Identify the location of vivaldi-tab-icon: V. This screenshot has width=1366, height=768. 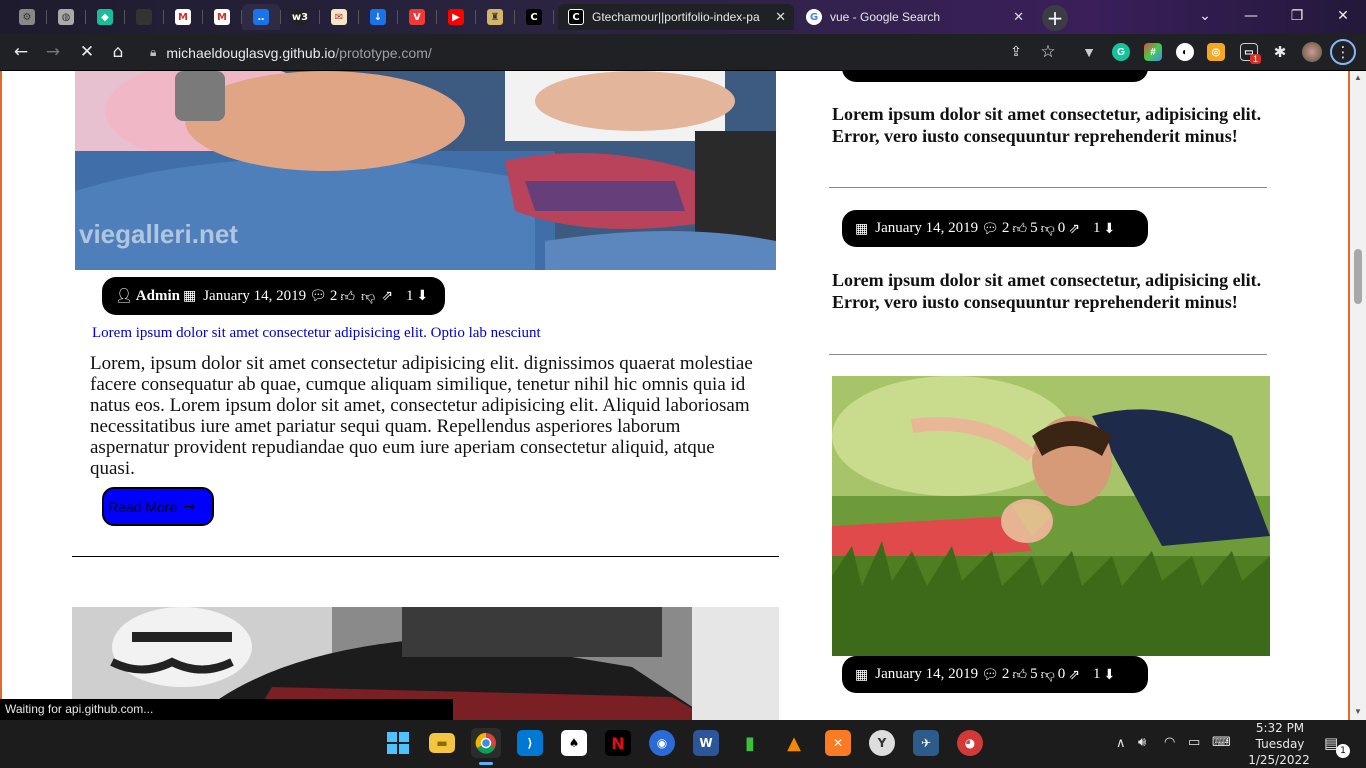
(417, 17).